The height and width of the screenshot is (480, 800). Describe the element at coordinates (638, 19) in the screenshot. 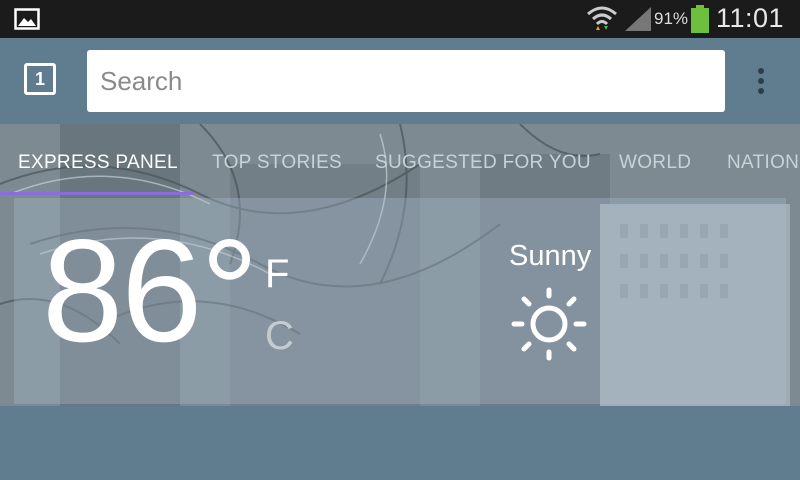

I see `signal-icon` at that location.